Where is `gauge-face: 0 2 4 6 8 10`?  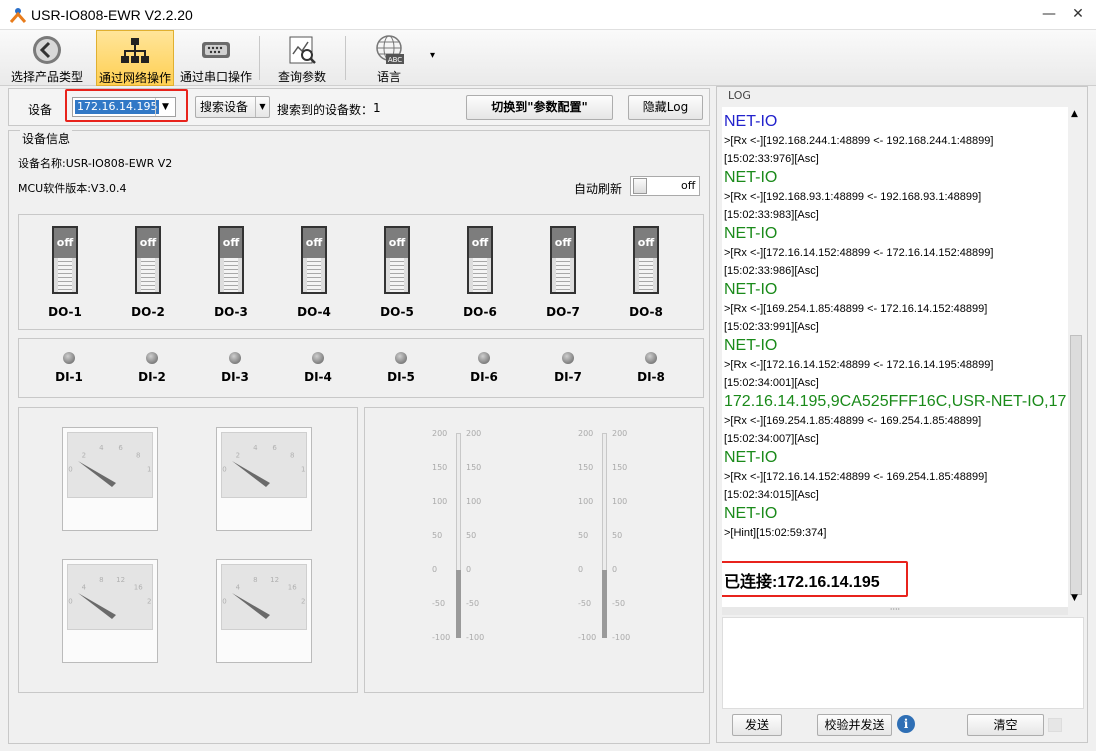 gauge-face: 0 2 4 6 8 10 is located at coordinates (264, 465).